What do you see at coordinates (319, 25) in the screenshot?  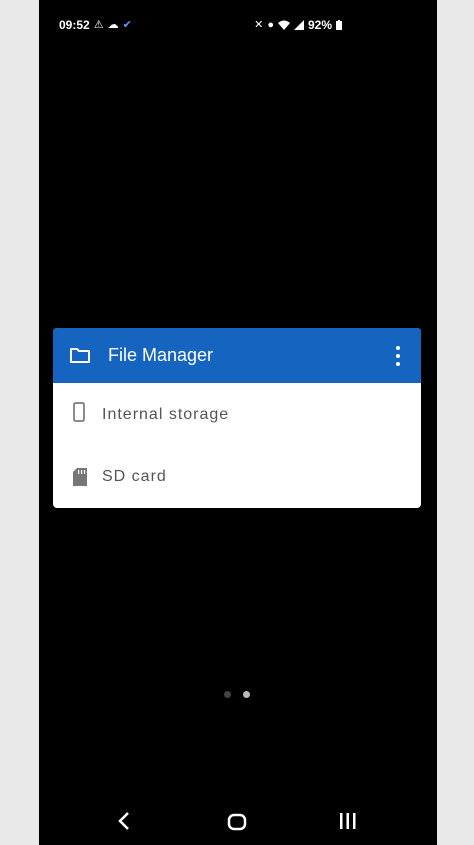 I see `battery-percent: 92%` at bounding box center [319, 25].